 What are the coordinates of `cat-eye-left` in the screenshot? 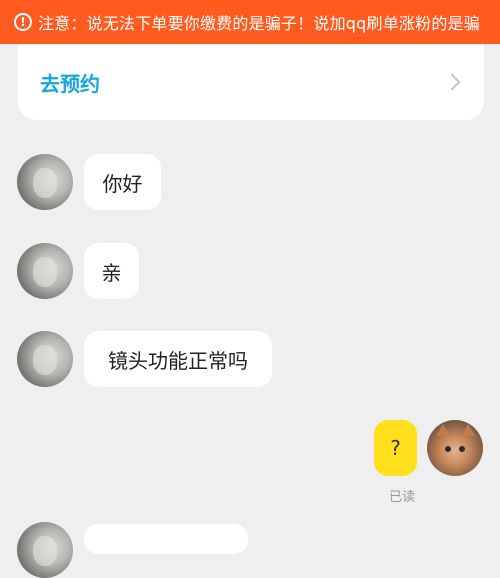 It's located at (448, 449).